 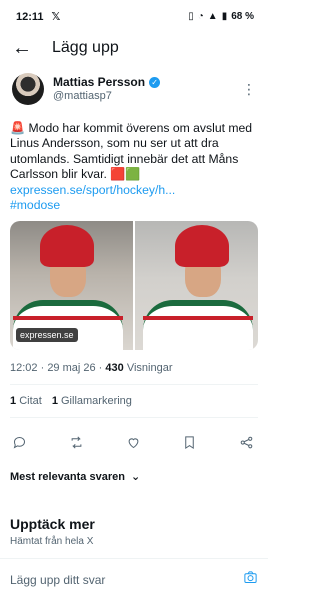 What do you see at coordinates (19, 442) in the screenshot?
I see `reply-icon` at bounding box center [19, 442].